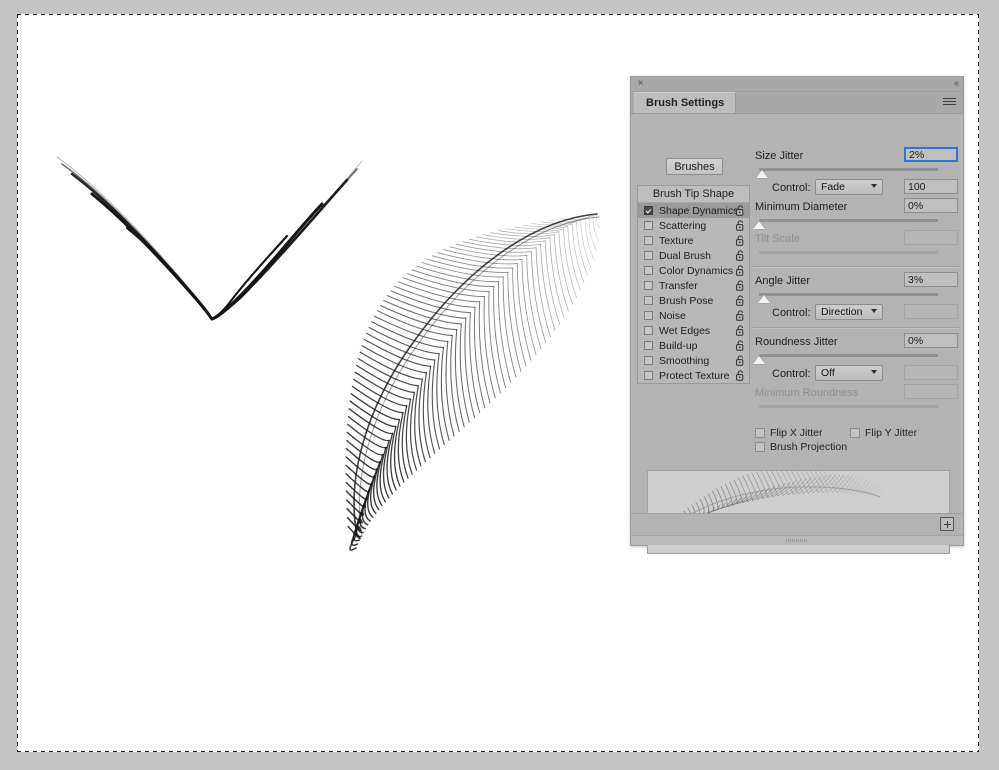 The width and height of the screenshot is (999, 770). What do you see at coordinates (931, 205) in the screenshot?
I see `minimum-diameter-input: 0%` at bounding box center [931, 205].